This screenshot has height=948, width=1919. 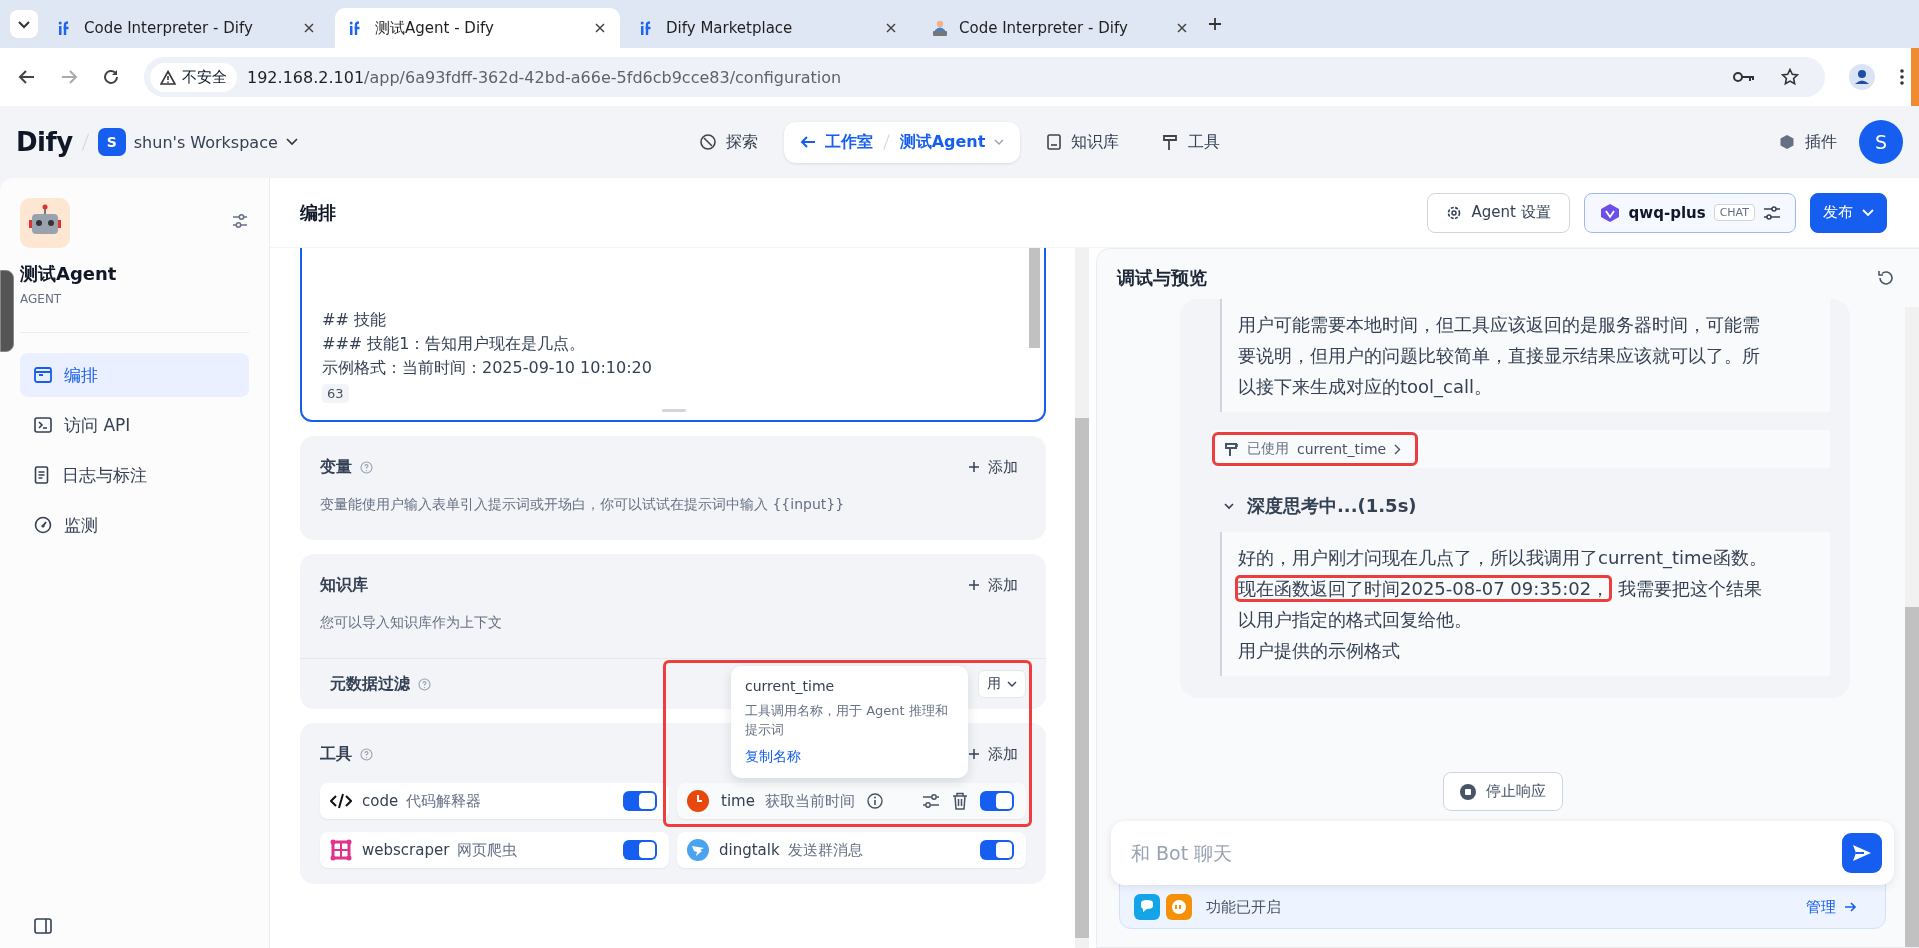 I want to click on document-icon, so click(x=42, y=475).